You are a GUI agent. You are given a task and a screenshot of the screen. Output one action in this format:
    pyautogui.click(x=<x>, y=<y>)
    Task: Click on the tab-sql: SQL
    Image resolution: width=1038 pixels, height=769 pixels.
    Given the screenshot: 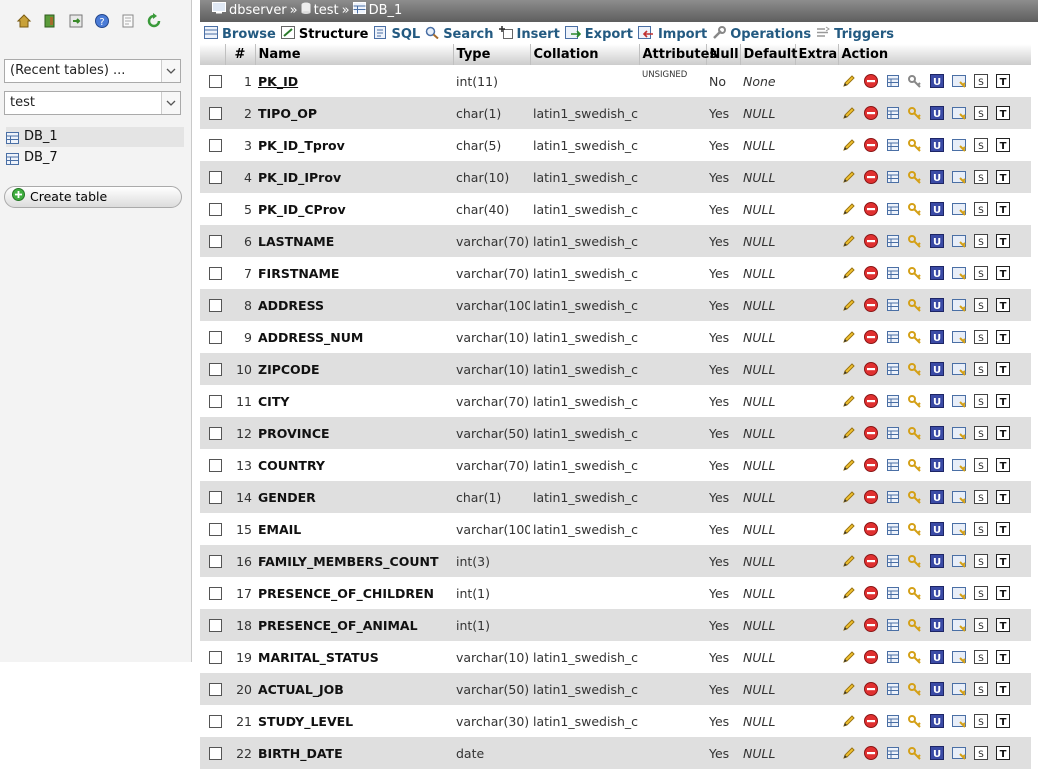 What is the action you would take?
    pyautogui.click(x=399, y=34)
    